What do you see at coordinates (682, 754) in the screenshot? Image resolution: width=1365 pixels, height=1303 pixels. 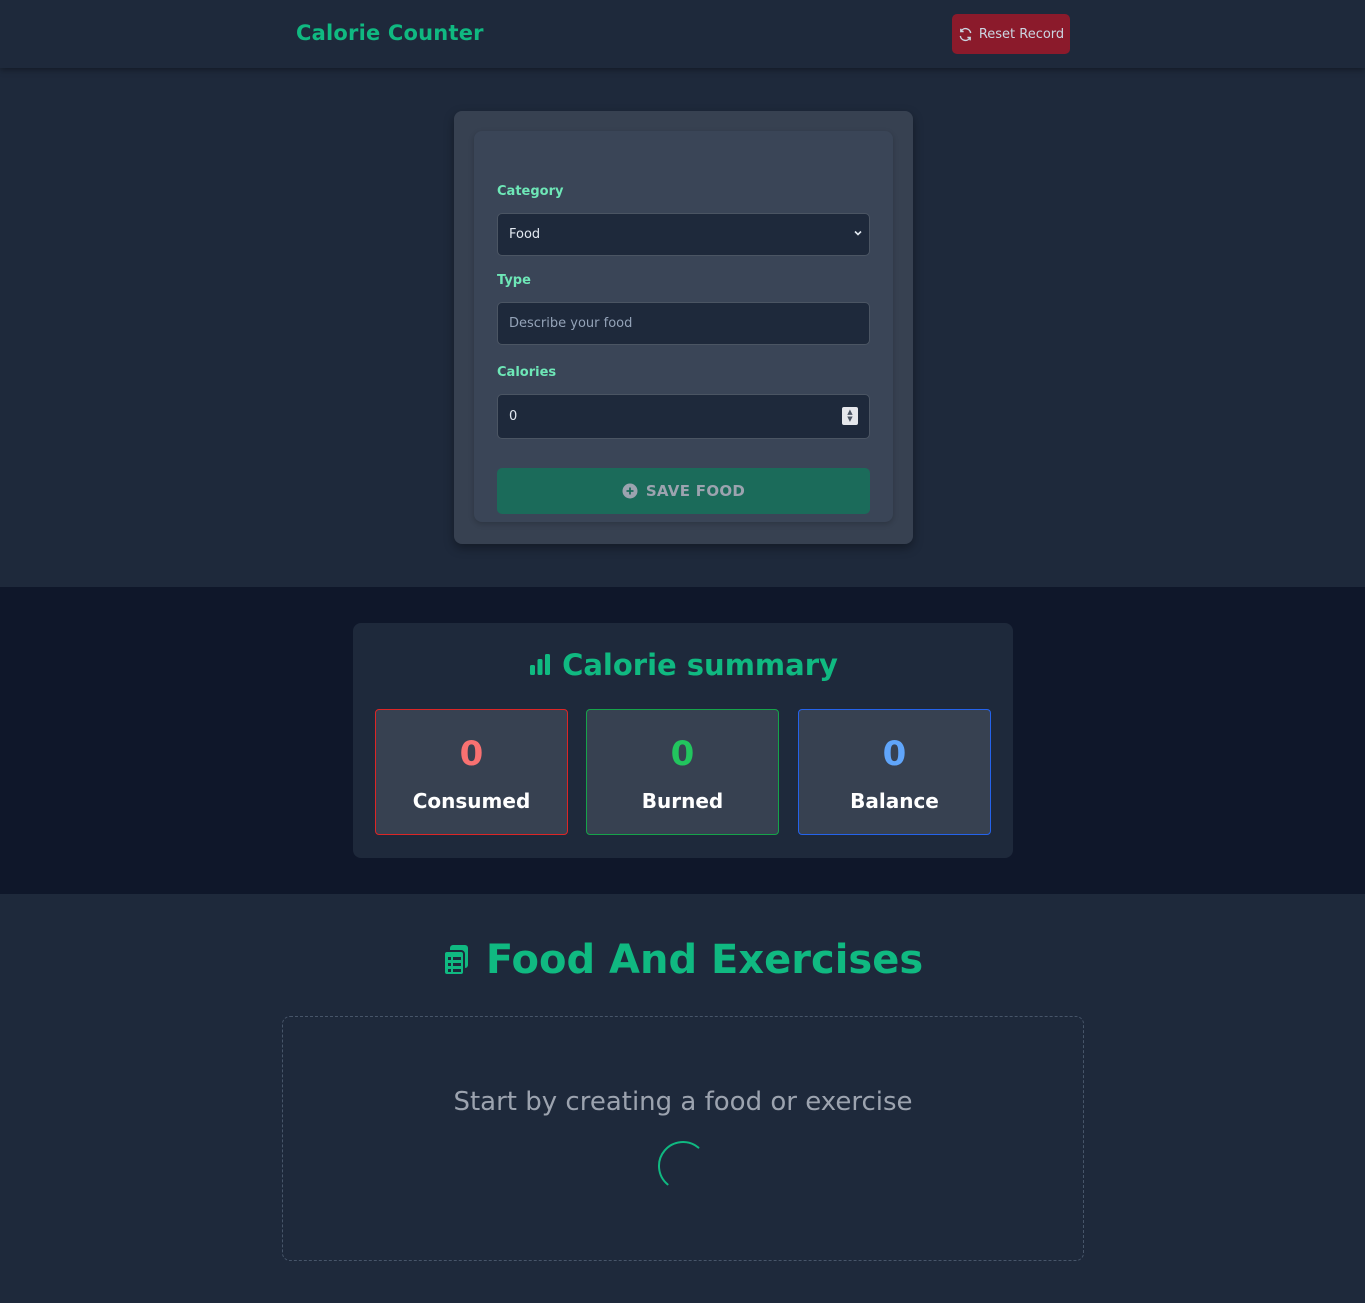 I see `burned-value: 0` at bounding box center [682, 754].